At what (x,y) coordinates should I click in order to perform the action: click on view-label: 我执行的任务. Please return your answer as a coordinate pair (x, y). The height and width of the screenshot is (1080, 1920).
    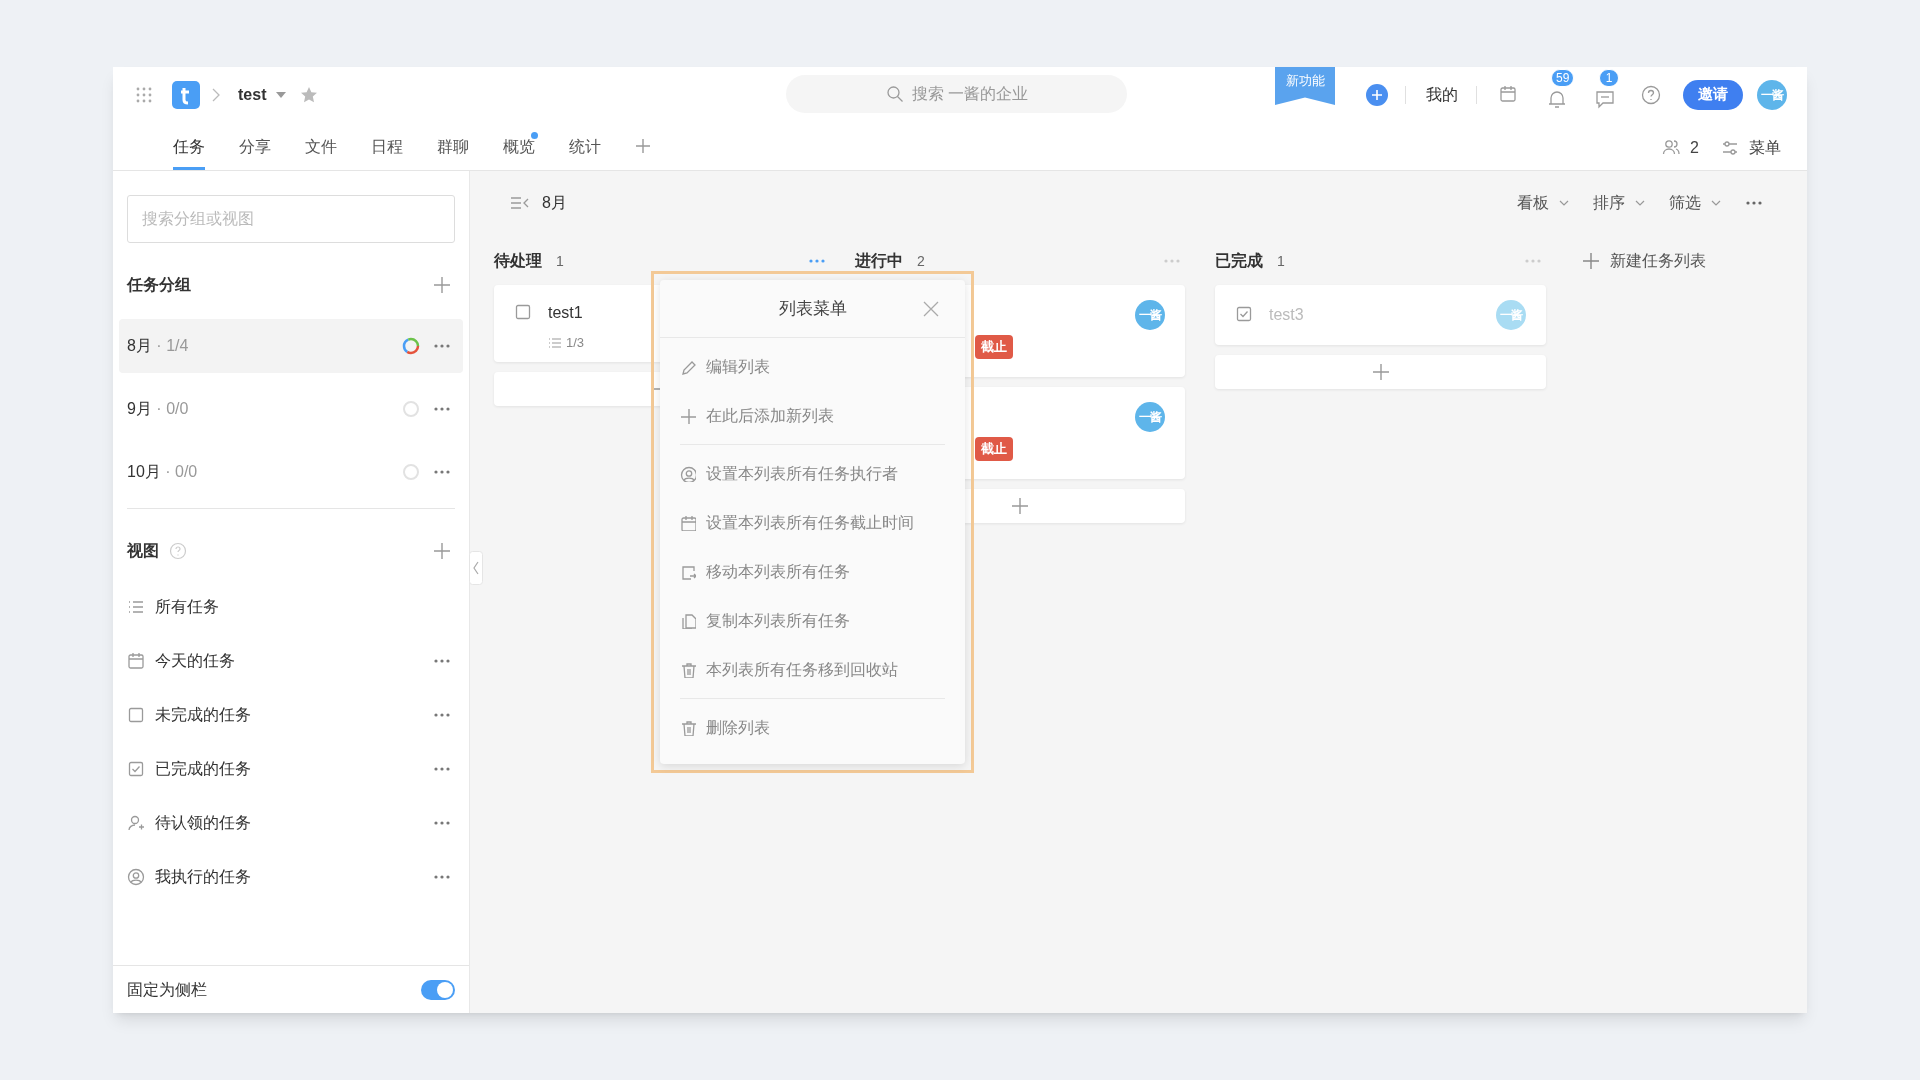
    Looking at the image, I should click on (203, 877).